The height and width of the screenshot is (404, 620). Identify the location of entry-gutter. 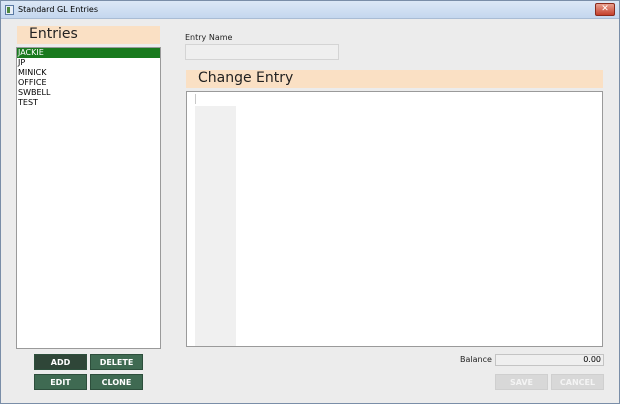
(215, 226).